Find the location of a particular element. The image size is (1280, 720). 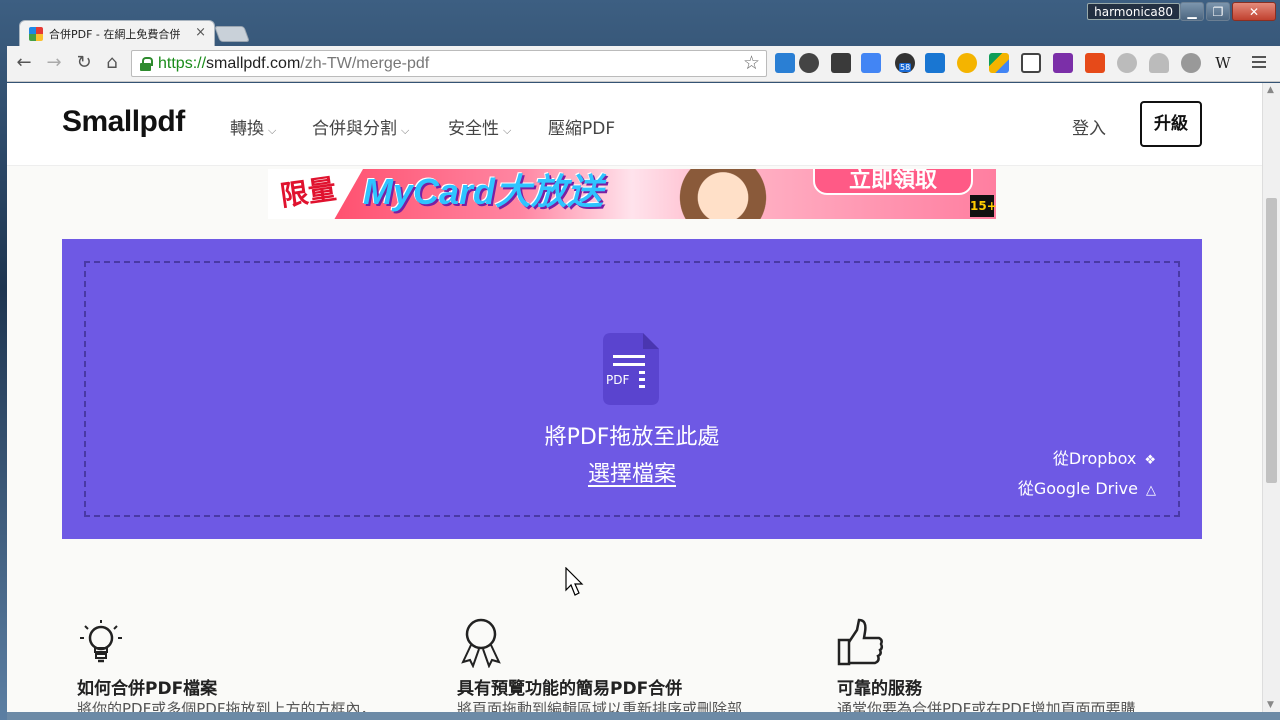

feature-title: 如何合併PDF檔案 is located at coordinates (147, 689).